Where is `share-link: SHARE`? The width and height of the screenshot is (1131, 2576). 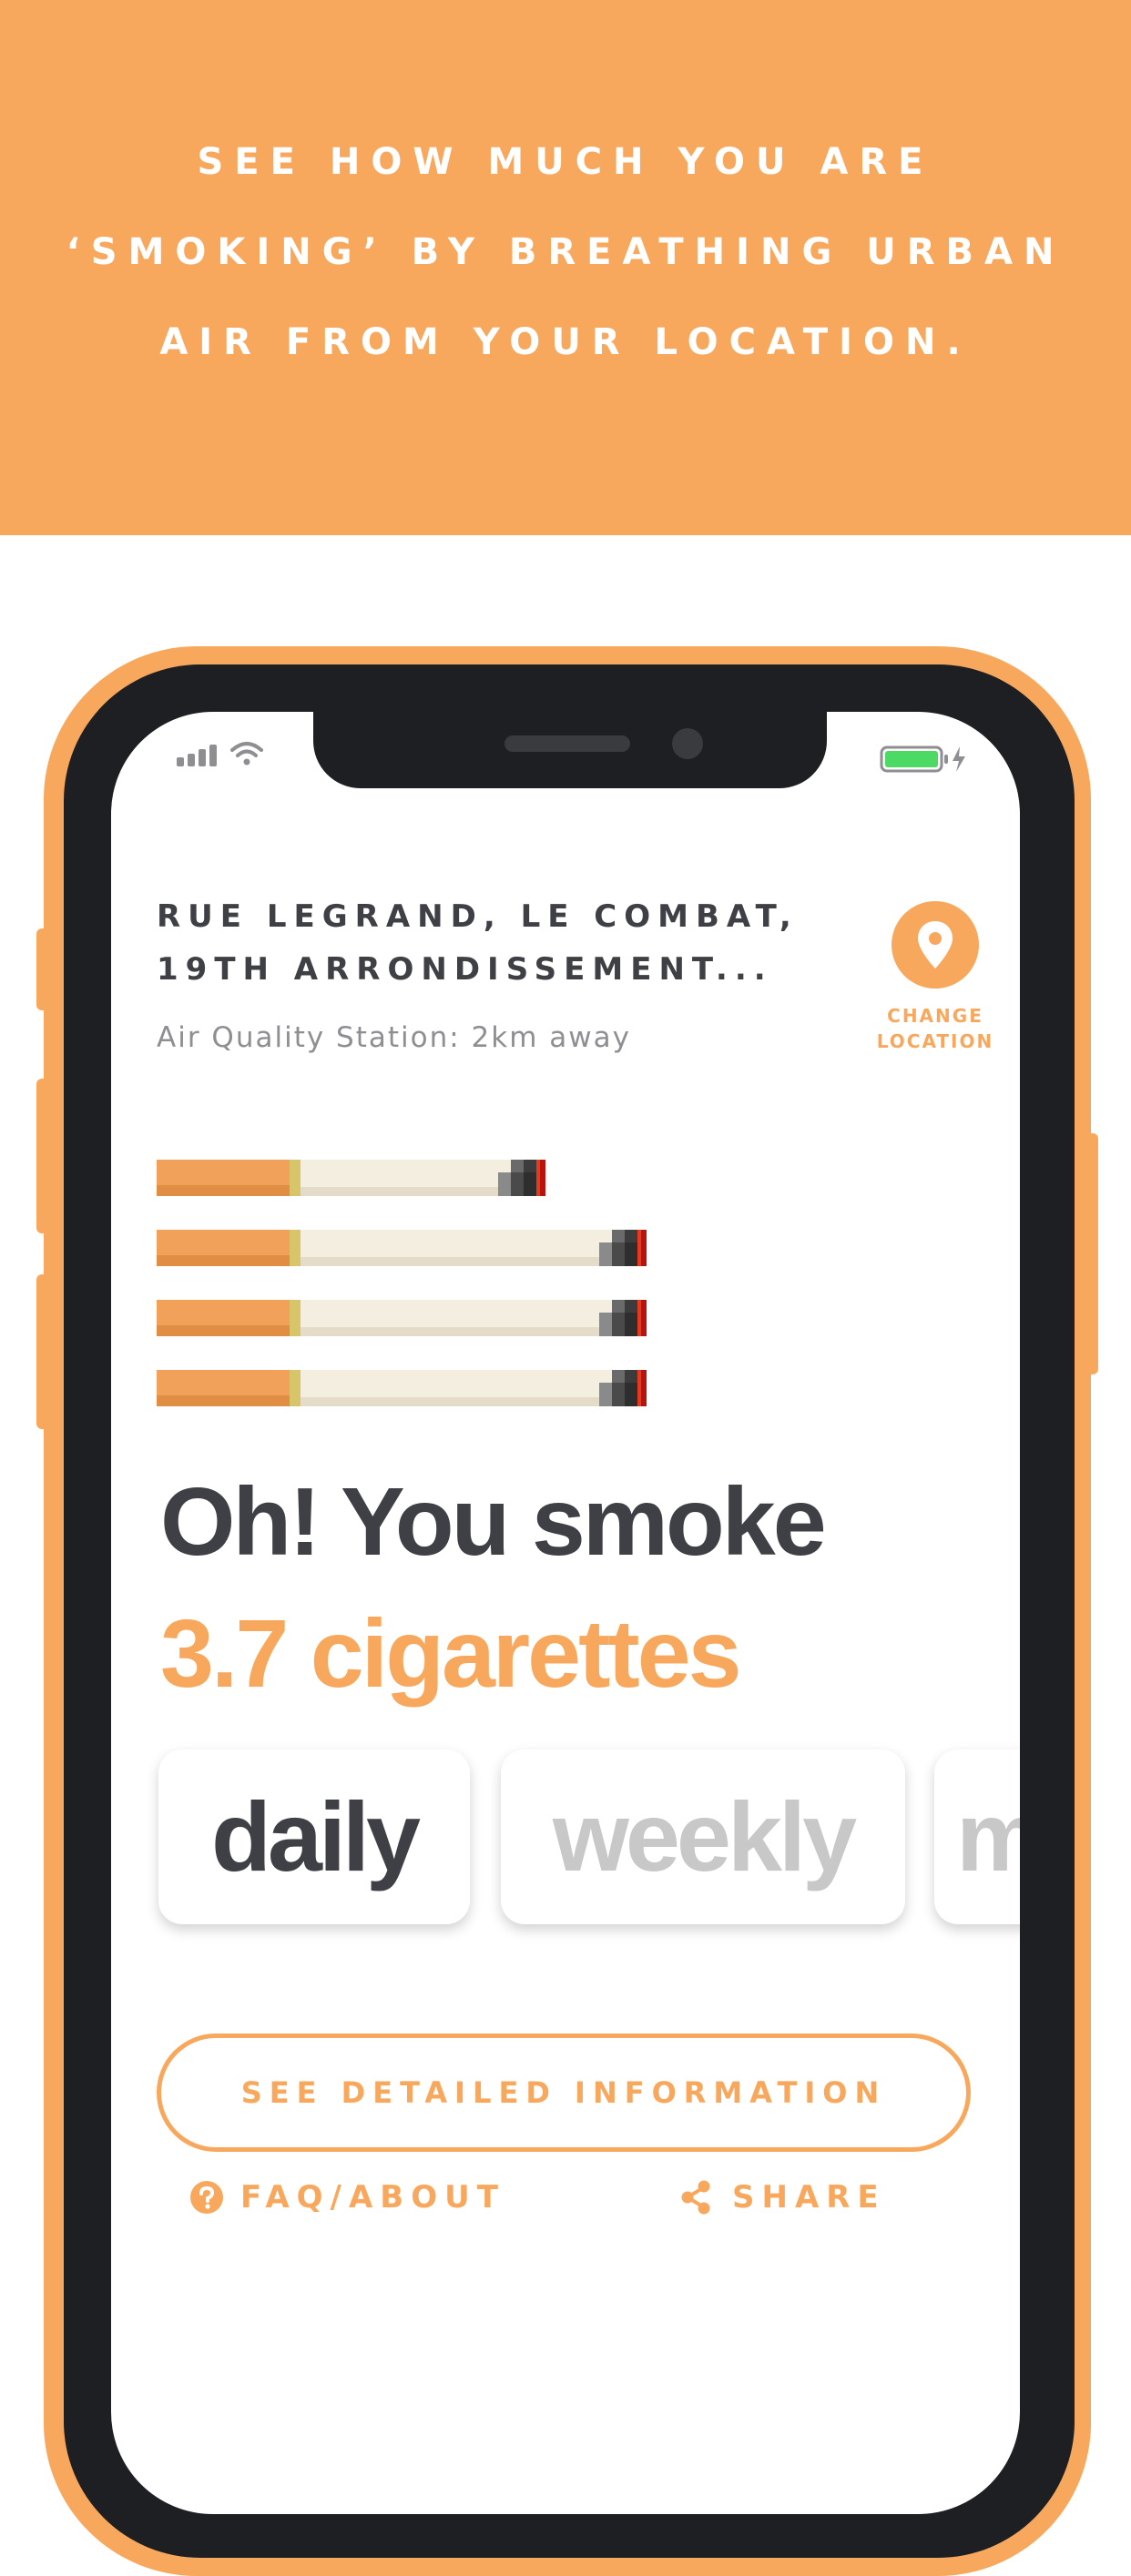
share-link: SHARE is located at coordinates (783, 2197).